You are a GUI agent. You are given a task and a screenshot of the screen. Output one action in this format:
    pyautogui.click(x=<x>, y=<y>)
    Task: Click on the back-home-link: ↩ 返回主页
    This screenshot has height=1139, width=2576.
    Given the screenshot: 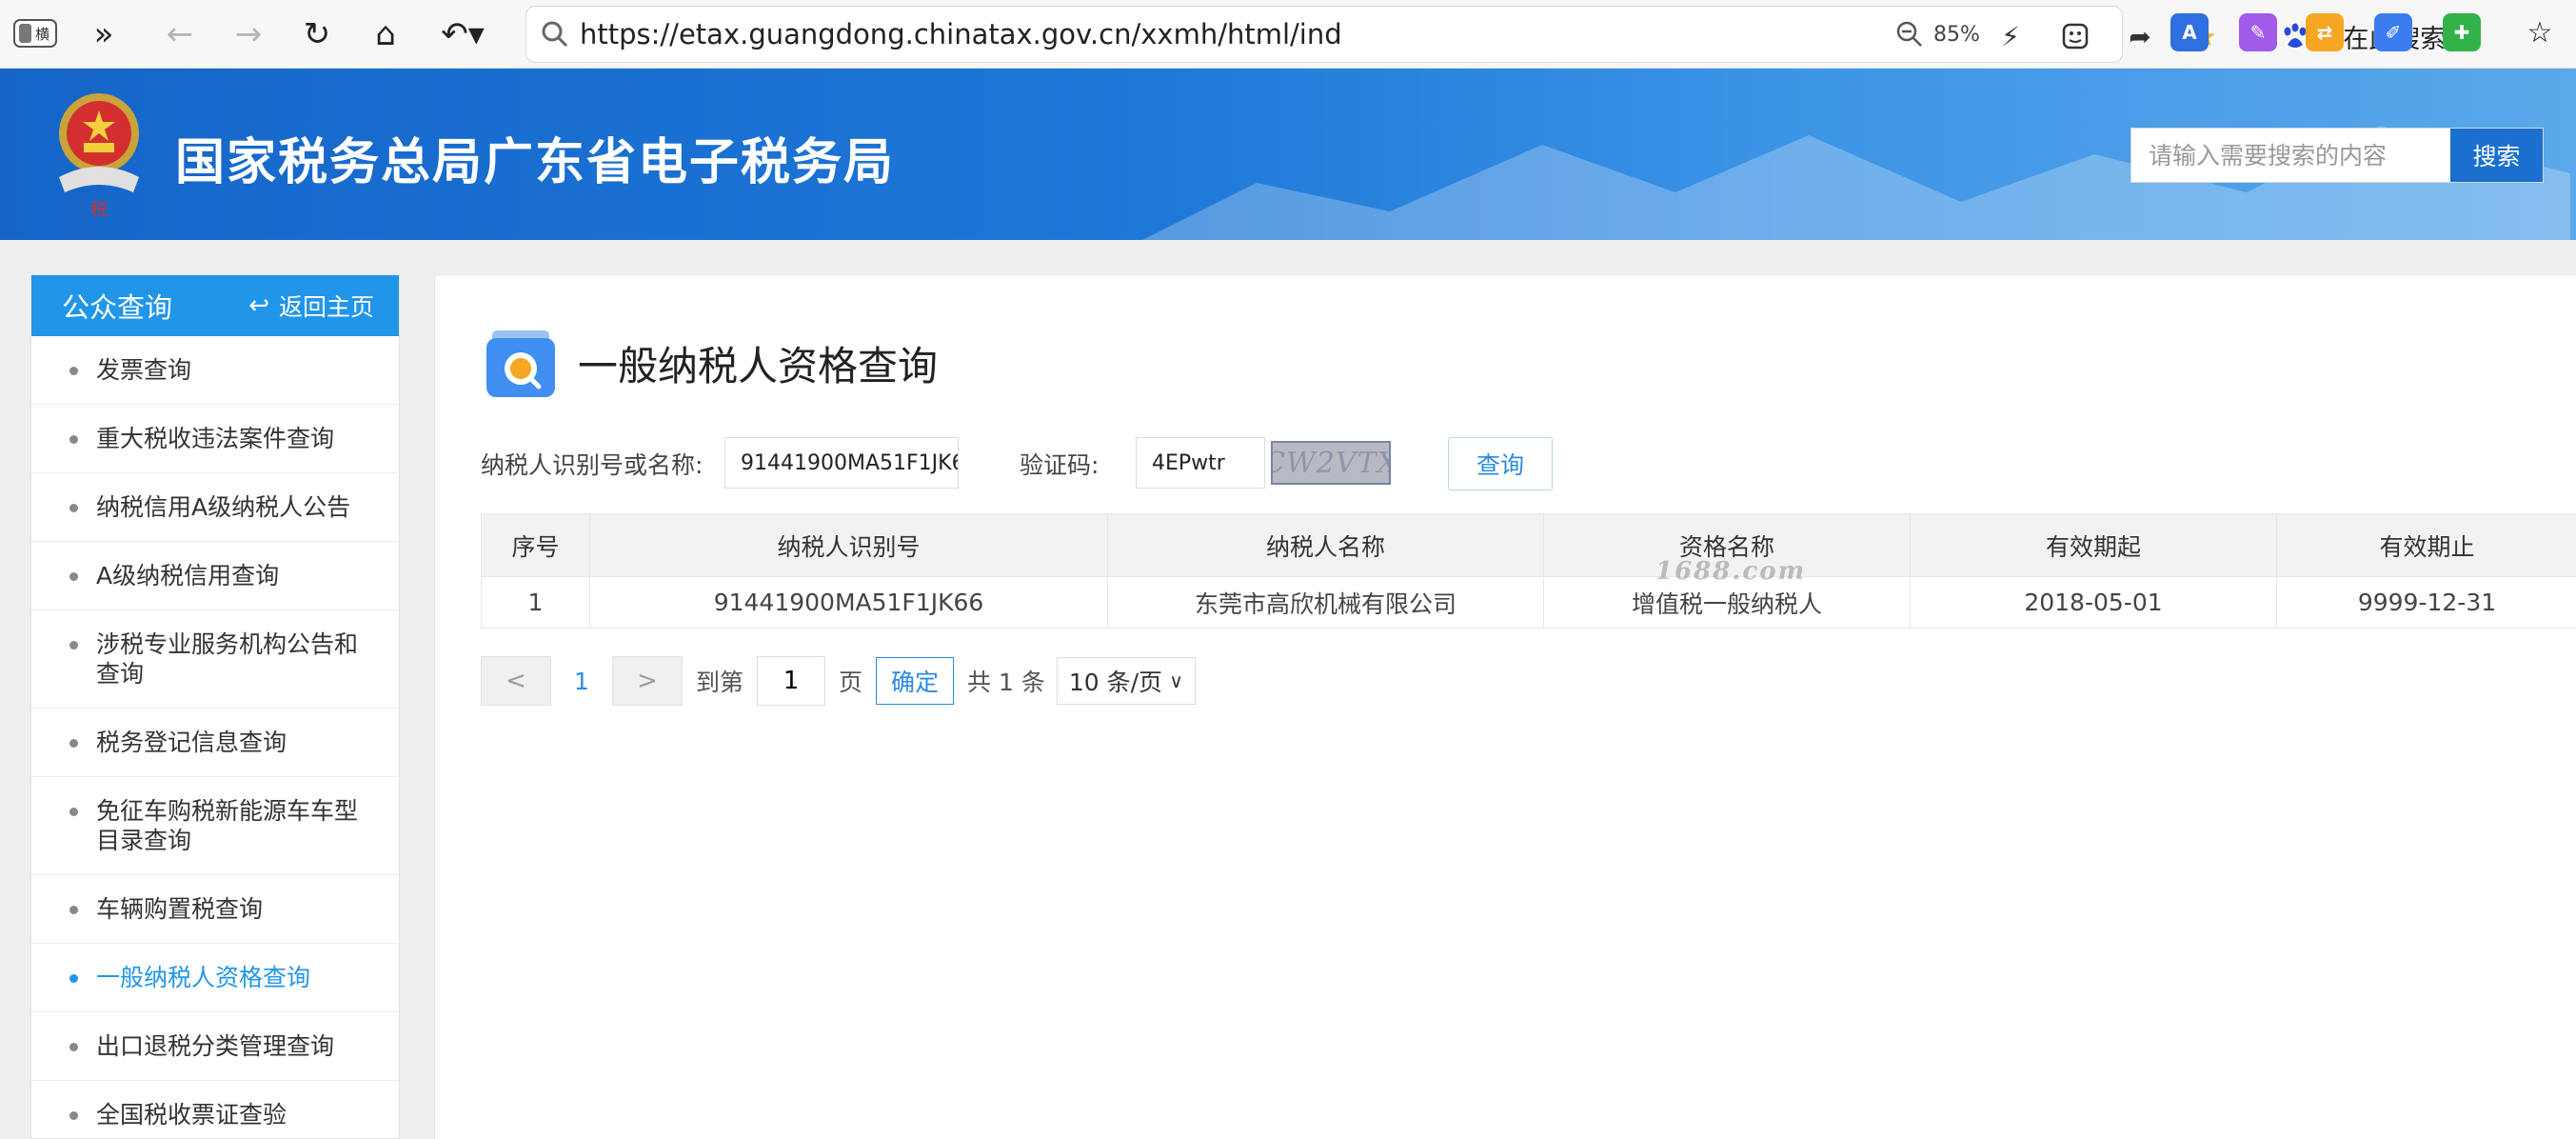 What is the action you would take?
    pyautogui.click(x=311, y=306)
    